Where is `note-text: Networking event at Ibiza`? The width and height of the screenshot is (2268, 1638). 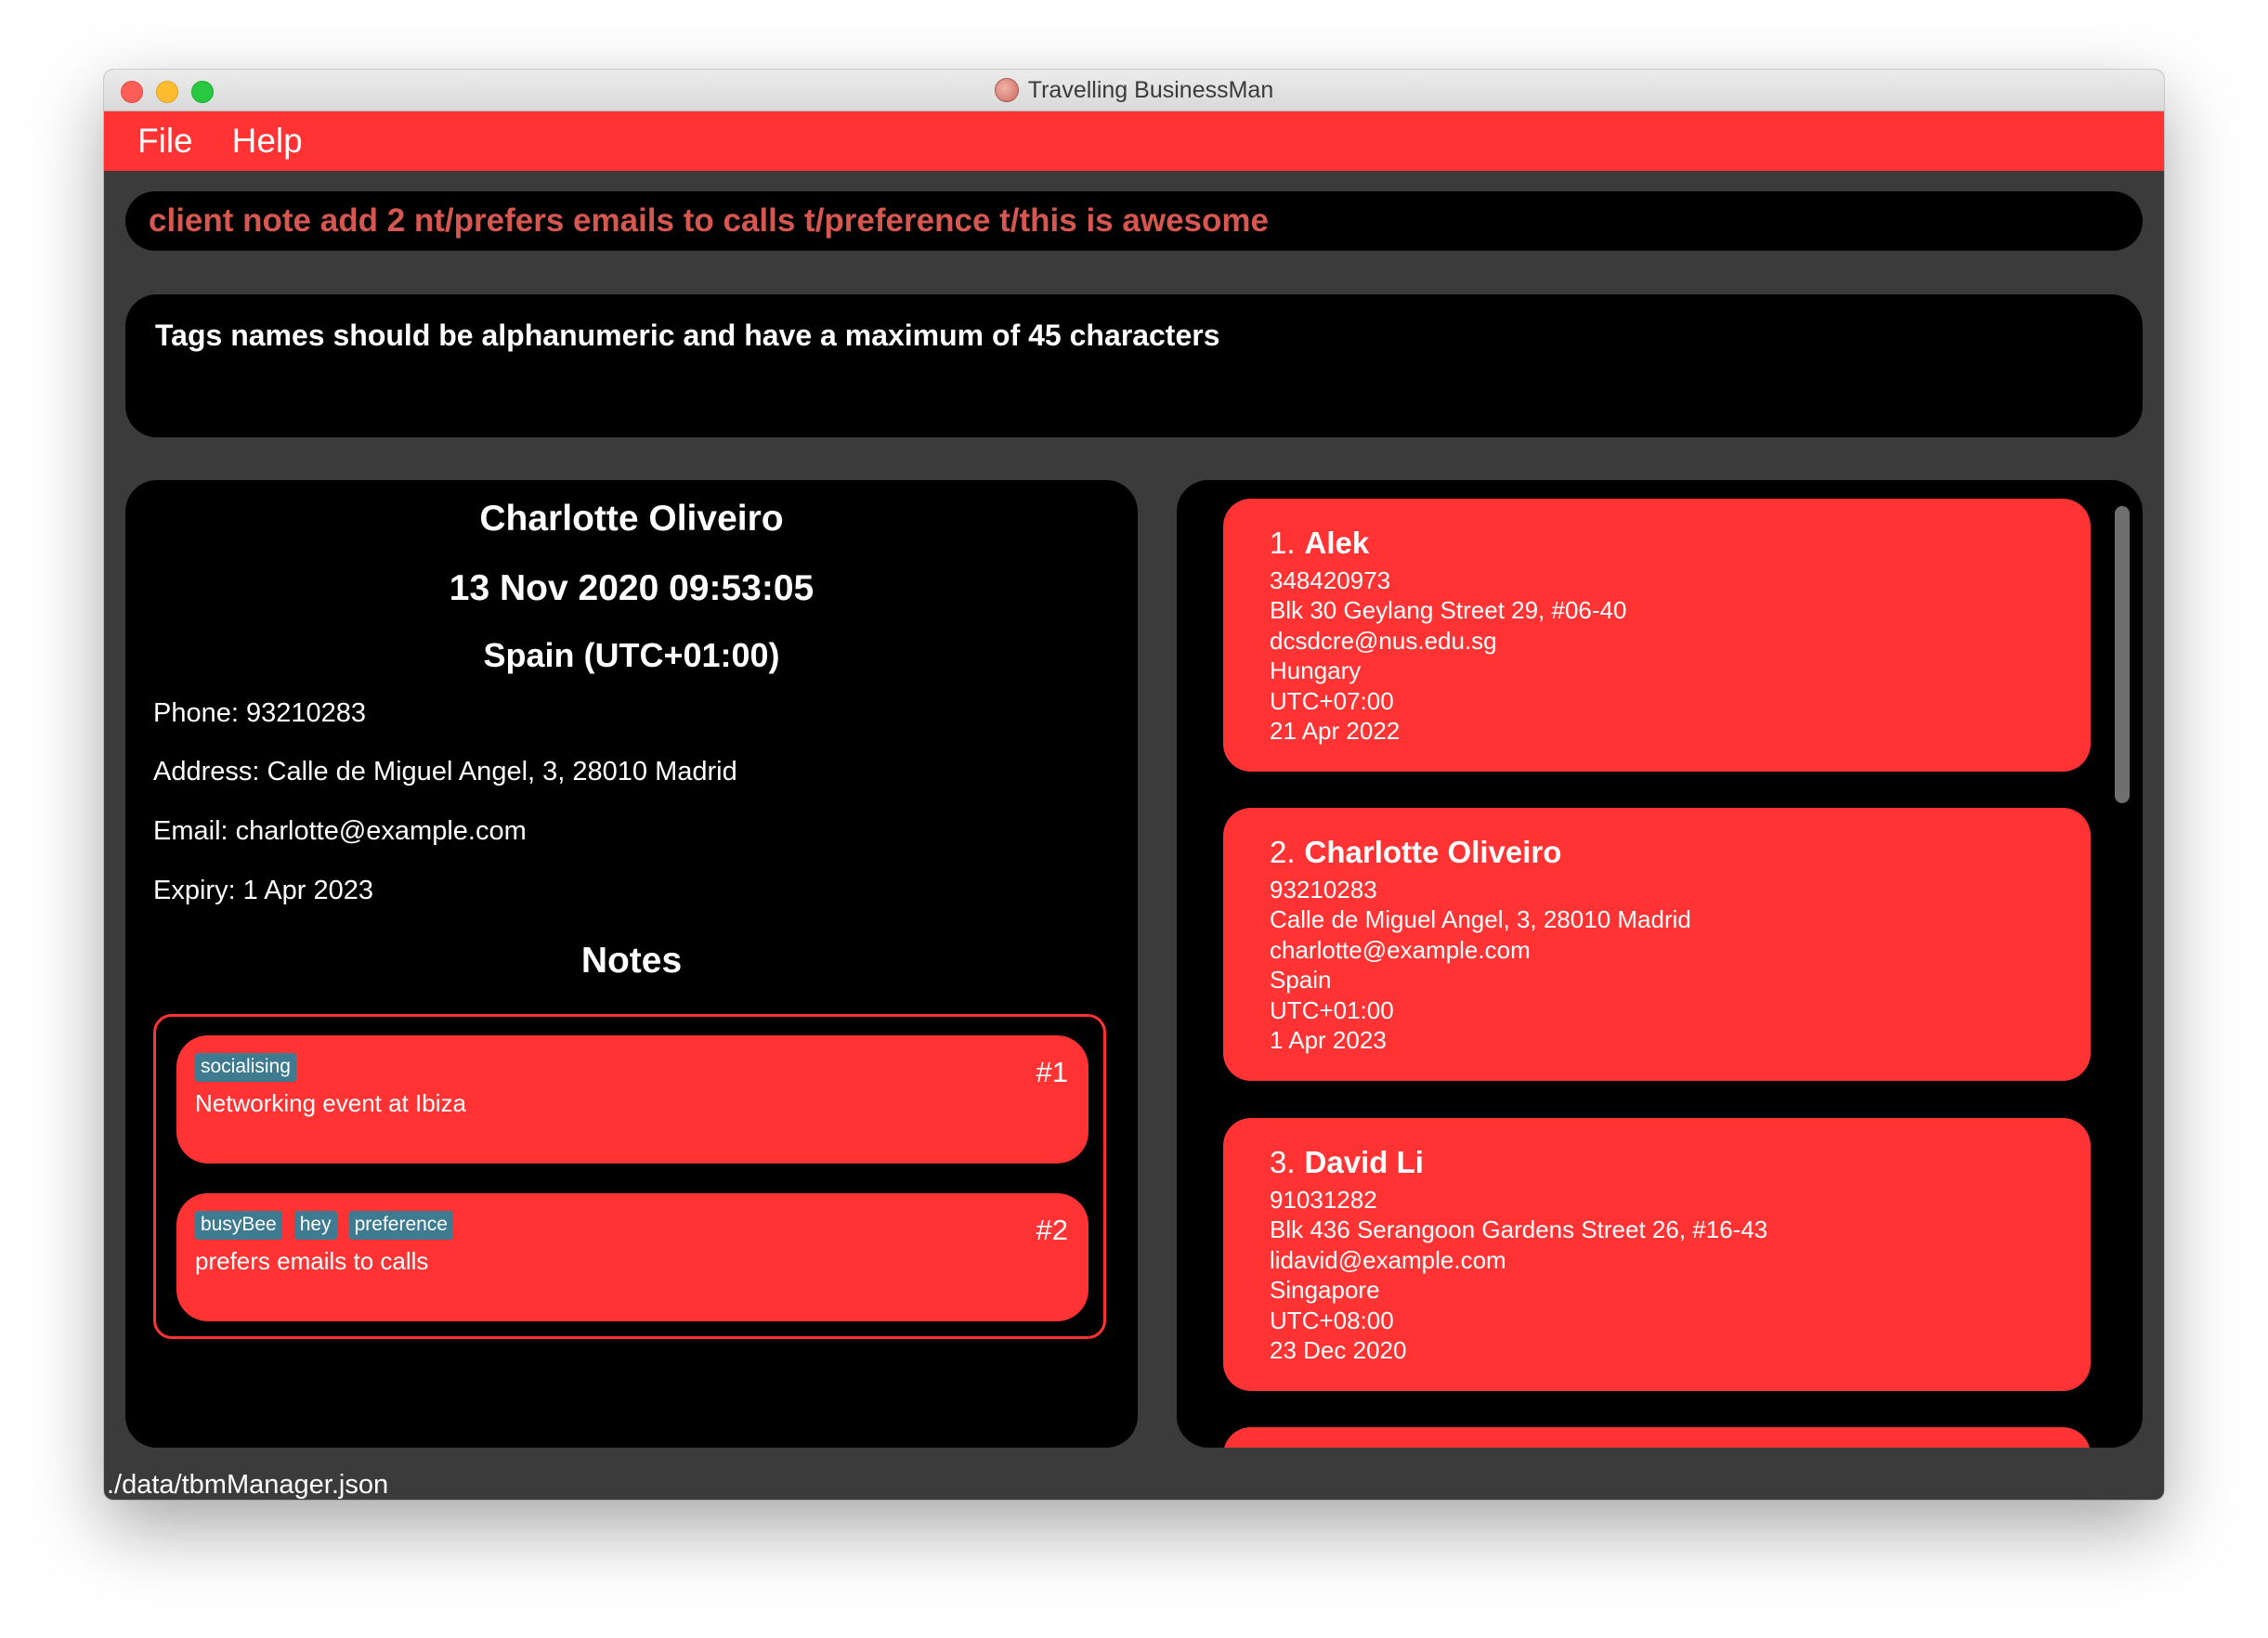
note-text: Networking event at Ibiza is located at coordinates (330, 1103).